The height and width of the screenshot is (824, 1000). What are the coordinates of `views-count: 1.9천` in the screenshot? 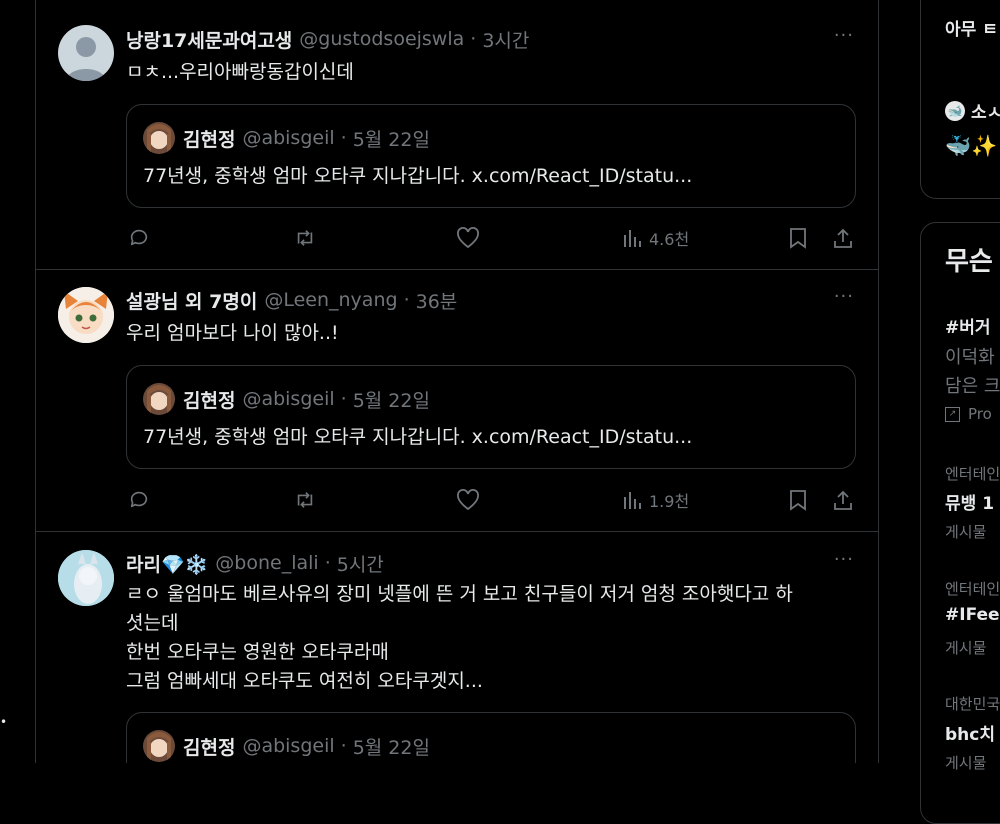 It's located at (669, 501).